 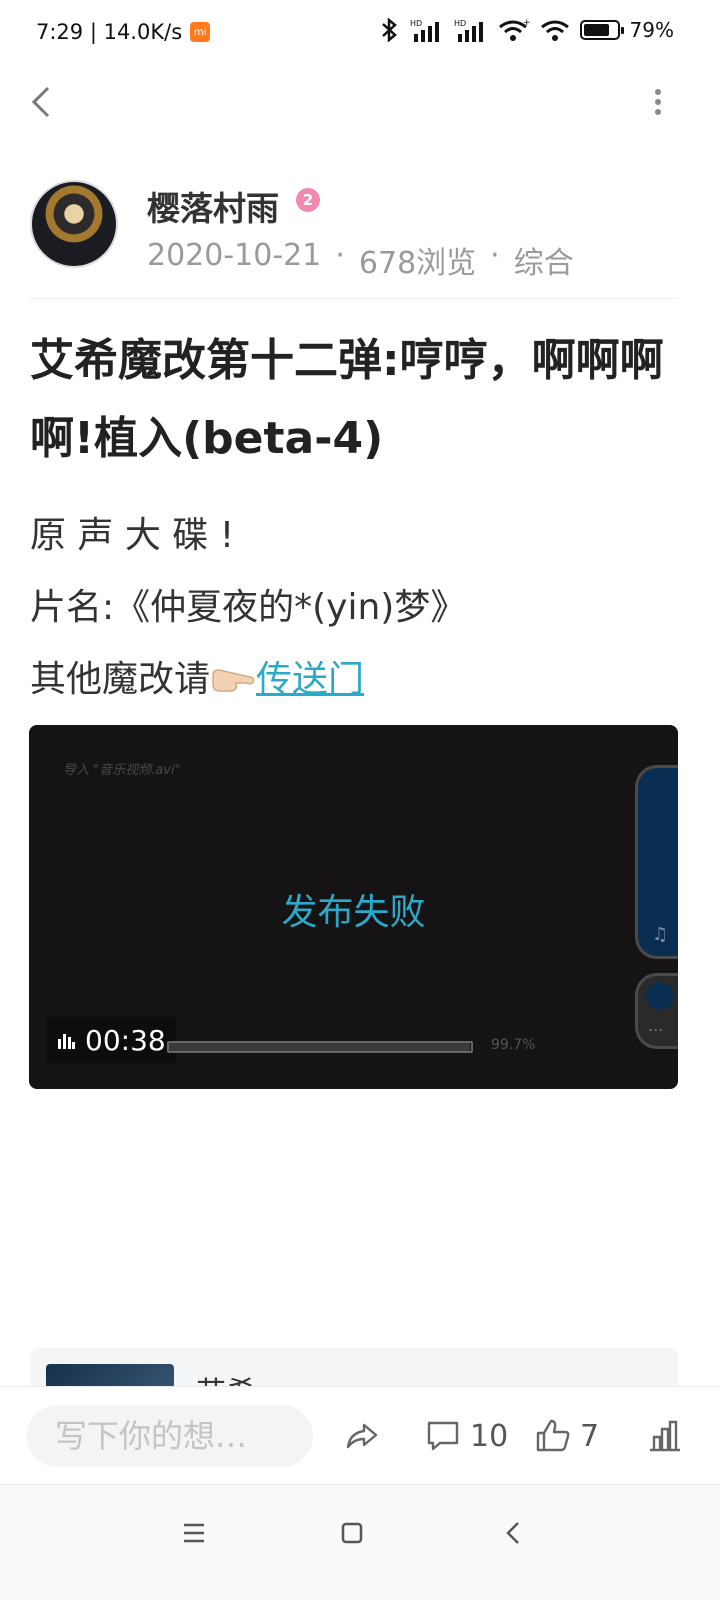 What do you see at coordinates (66, 1041) in the screenshot?
I see `audio-bars-icon` at bounding box center [66, 1041].